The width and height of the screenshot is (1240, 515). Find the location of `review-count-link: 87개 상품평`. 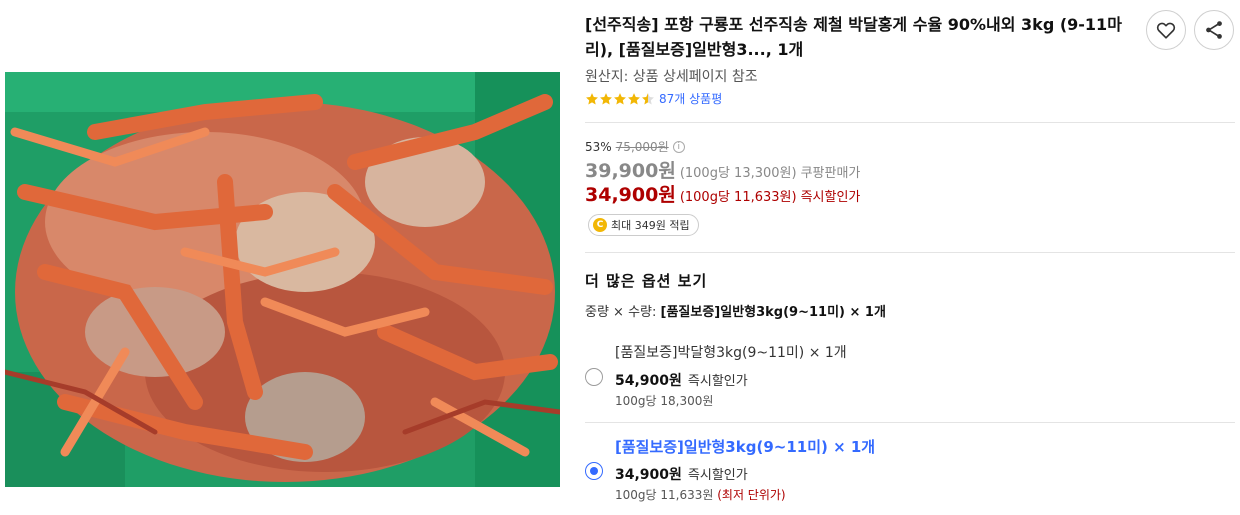

review-count-link: 87개 상품평 is located at coordinates (690, 98).